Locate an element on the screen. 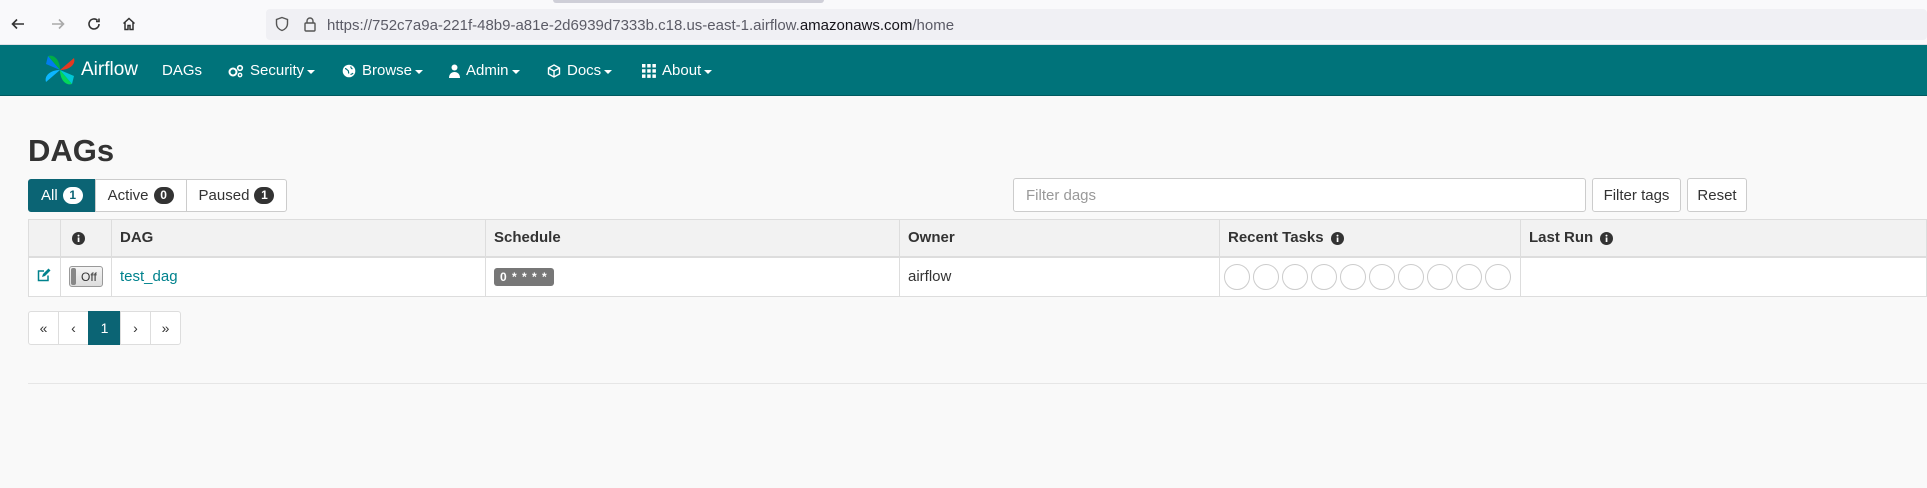 This screenshot has height=488, width=1927. header-recent-tasks-label: Recent Tasks is located at coordinates (1276, 238).